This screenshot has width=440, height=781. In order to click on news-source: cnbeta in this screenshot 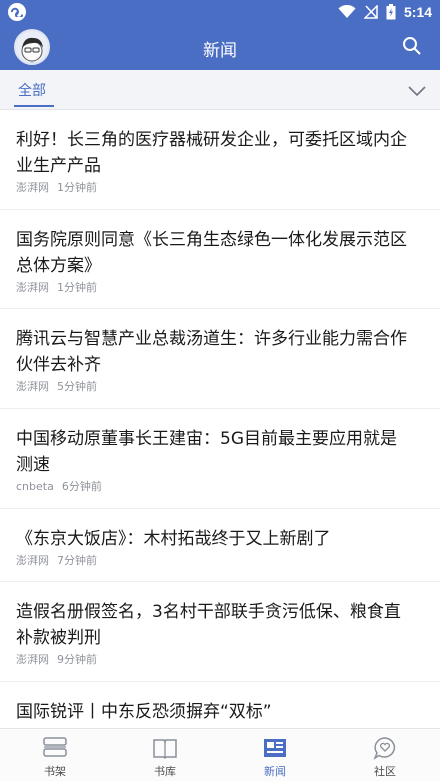, I will do `click(35, 486)`.